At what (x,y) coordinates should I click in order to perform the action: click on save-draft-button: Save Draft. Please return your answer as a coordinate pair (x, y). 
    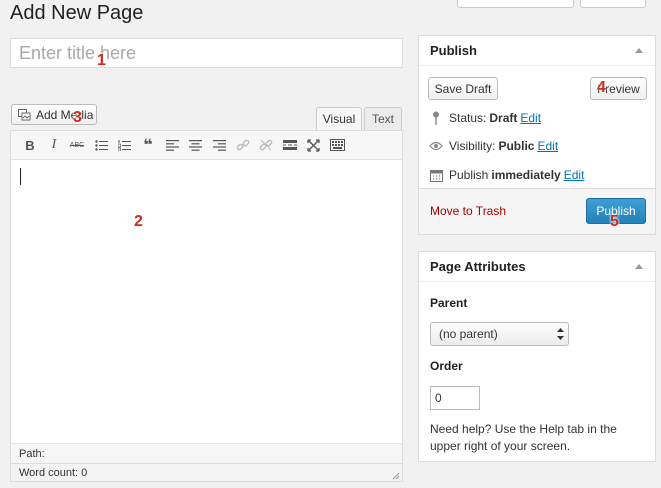
    Looking at the image, I should click on (463, 88).